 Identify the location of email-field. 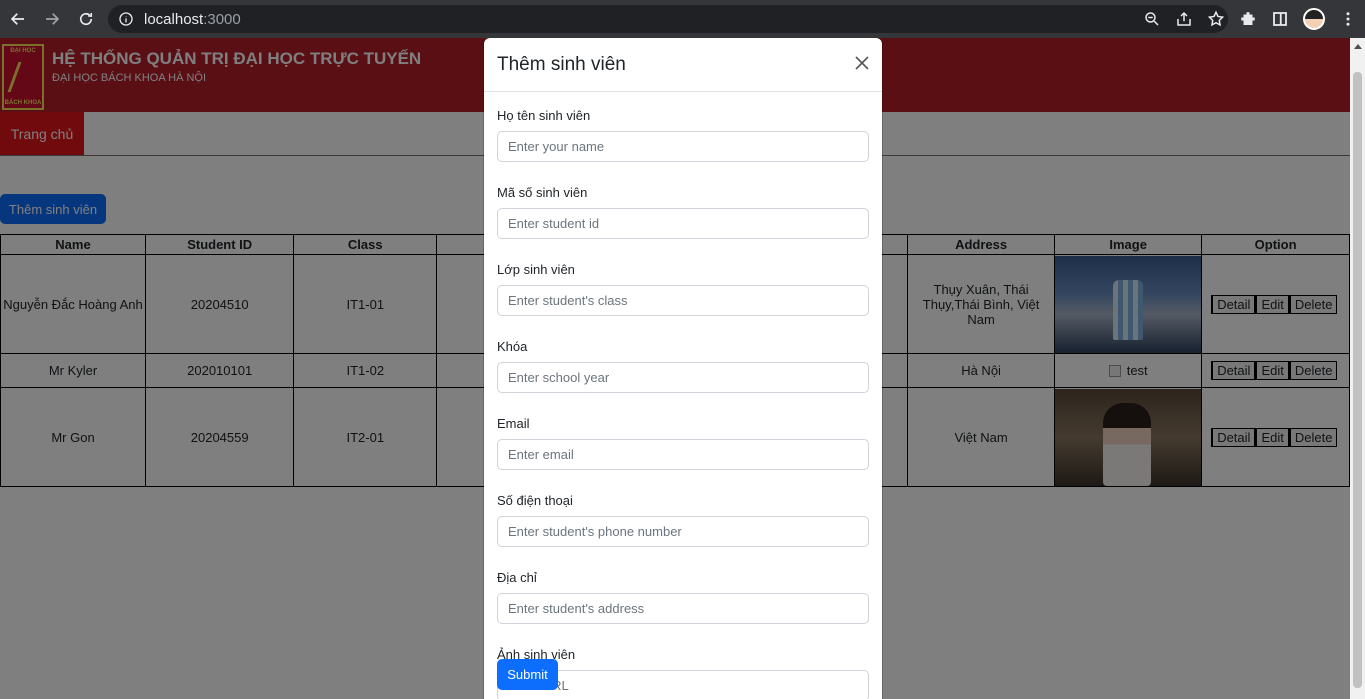
(683, 454).